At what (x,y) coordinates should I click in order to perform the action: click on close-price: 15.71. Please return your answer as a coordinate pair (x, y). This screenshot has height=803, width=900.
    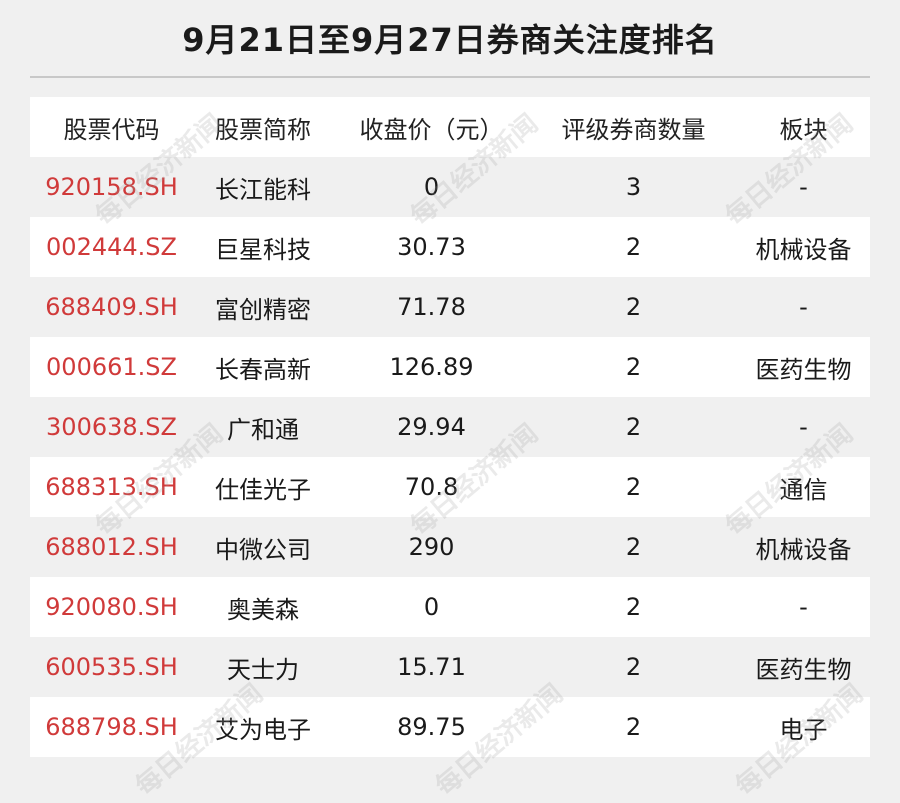
    Looking at the image, I should click on (431, 667).